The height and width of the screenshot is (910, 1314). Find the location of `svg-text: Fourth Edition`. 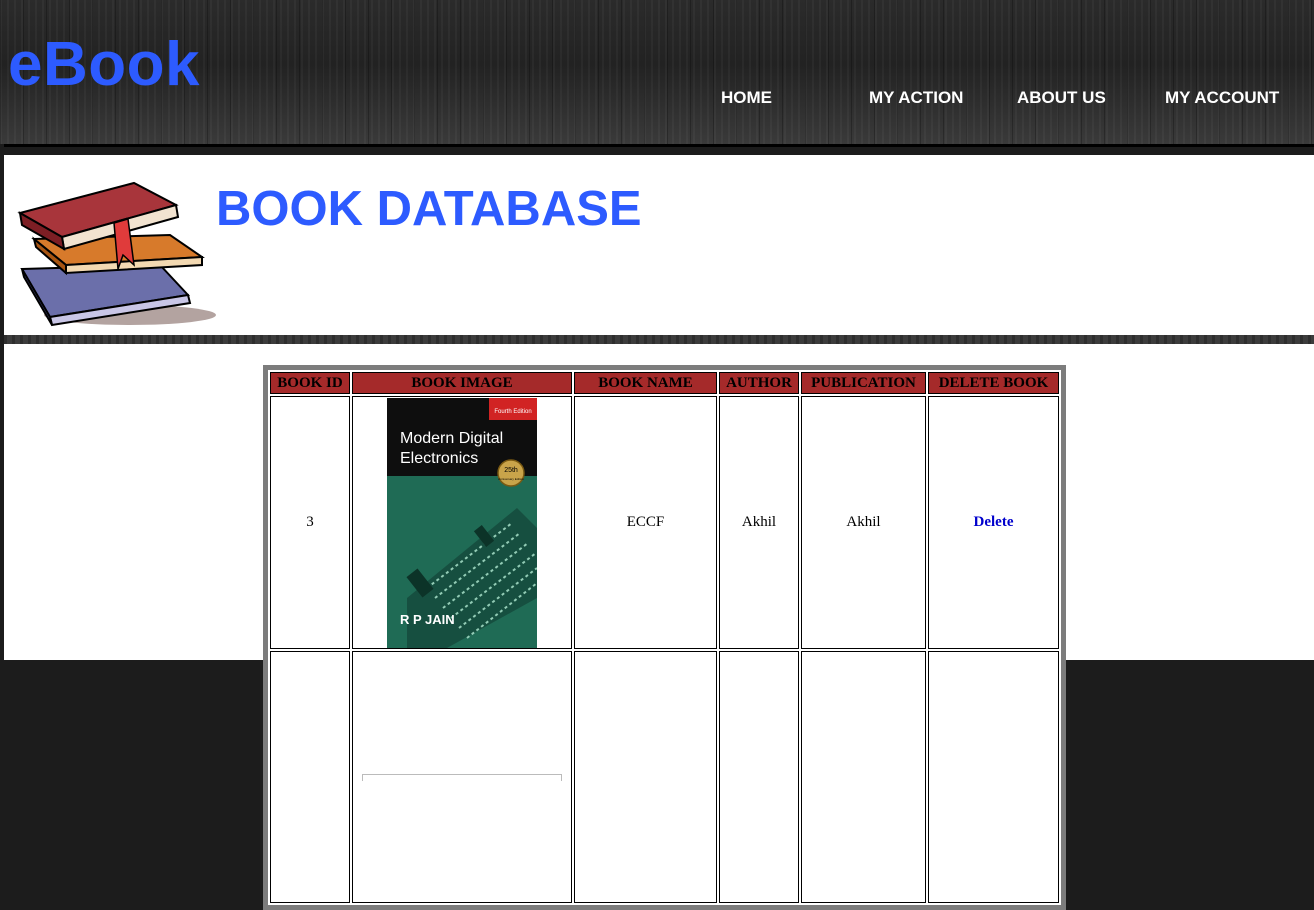

svg-text: Fourth Edition is located at coordinates (512, 412).